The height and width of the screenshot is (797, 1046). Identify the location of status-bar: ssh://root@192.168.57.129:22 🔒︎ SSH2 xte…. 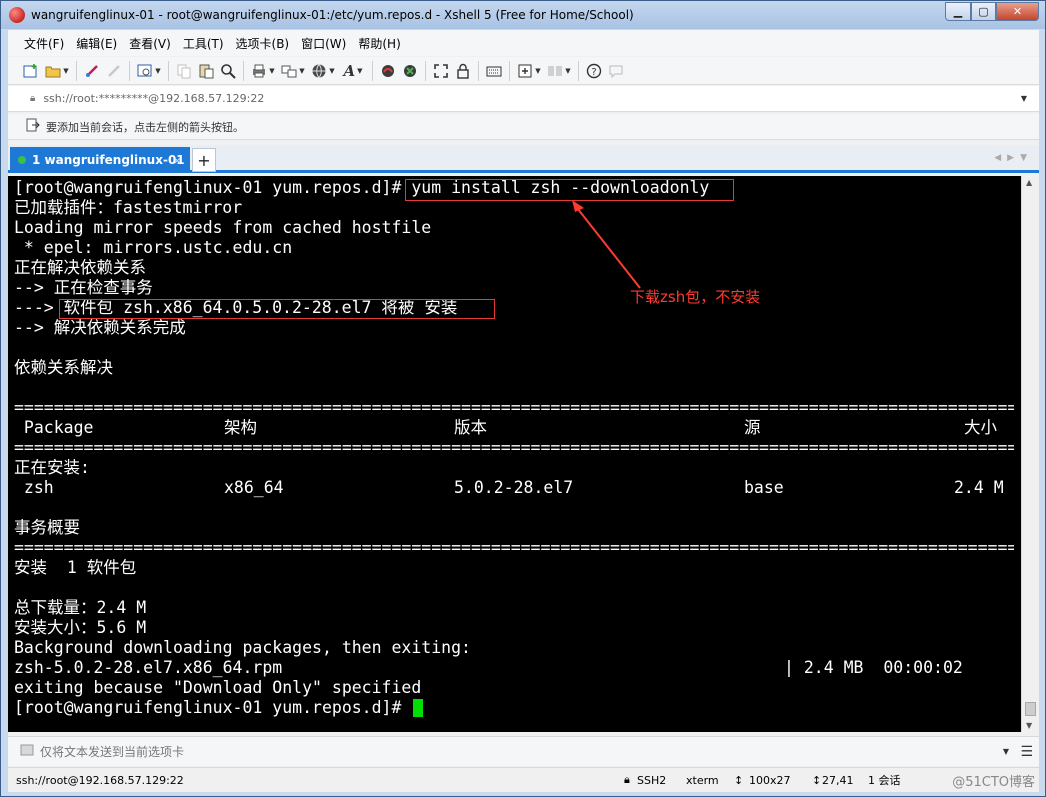
(523, 779).